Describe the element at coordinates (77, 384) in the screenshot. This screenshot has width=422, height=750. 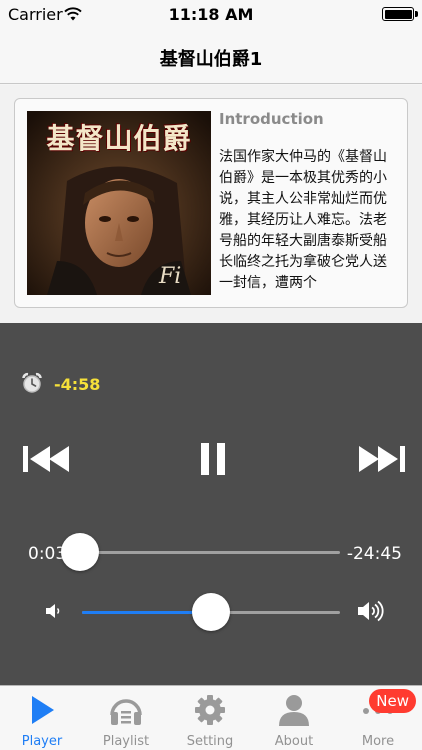
I see `sleep-timer-countdown: -4:58` at that location.